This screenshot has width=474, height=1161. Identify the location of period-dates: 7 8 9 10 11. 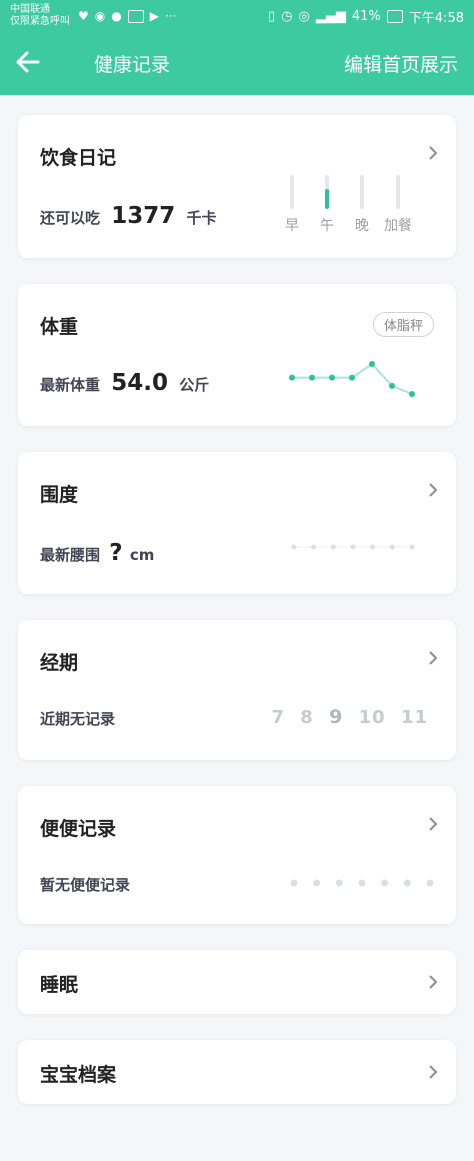
(345, 717).